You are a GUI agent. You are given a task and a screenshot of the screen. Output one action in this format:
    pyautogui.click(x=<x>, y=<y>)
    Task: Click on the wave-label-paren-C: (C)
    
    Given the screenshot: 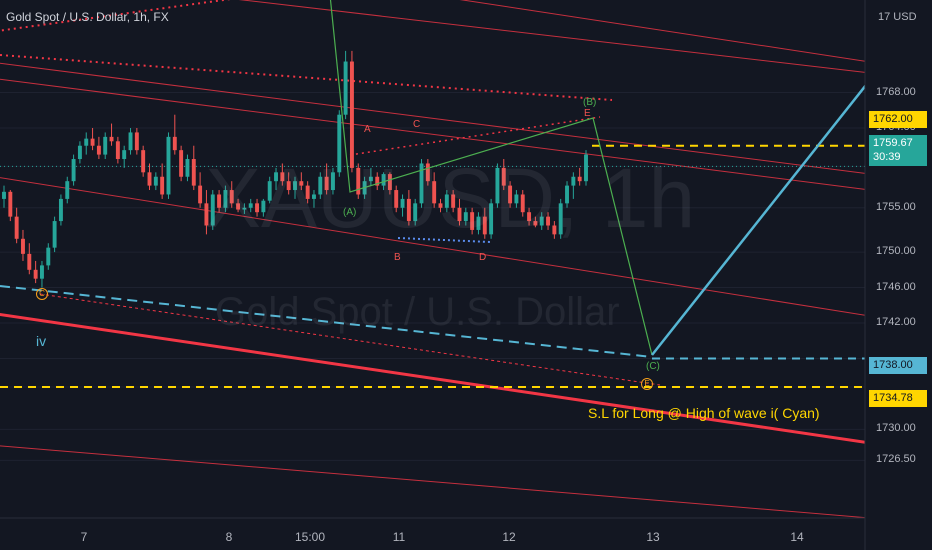 What is the action you would take?
    pyautogui.click(x=653, y=366)
    